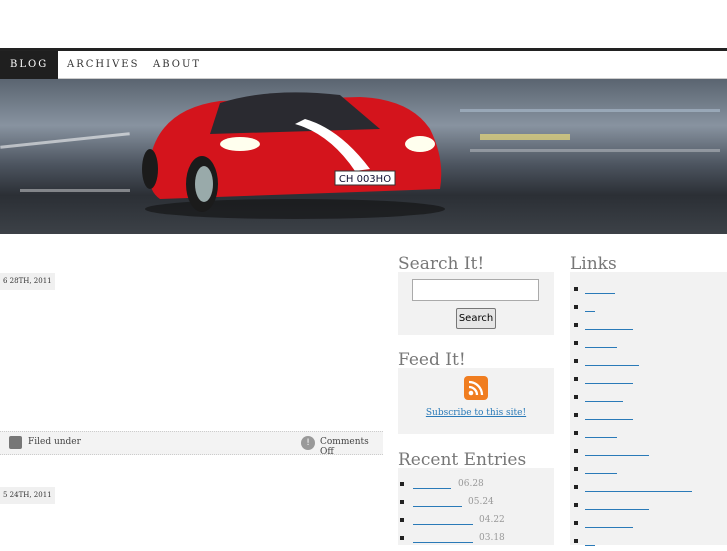  I want to click on feed-box: Subscribe to this site!, so click(476, 401).